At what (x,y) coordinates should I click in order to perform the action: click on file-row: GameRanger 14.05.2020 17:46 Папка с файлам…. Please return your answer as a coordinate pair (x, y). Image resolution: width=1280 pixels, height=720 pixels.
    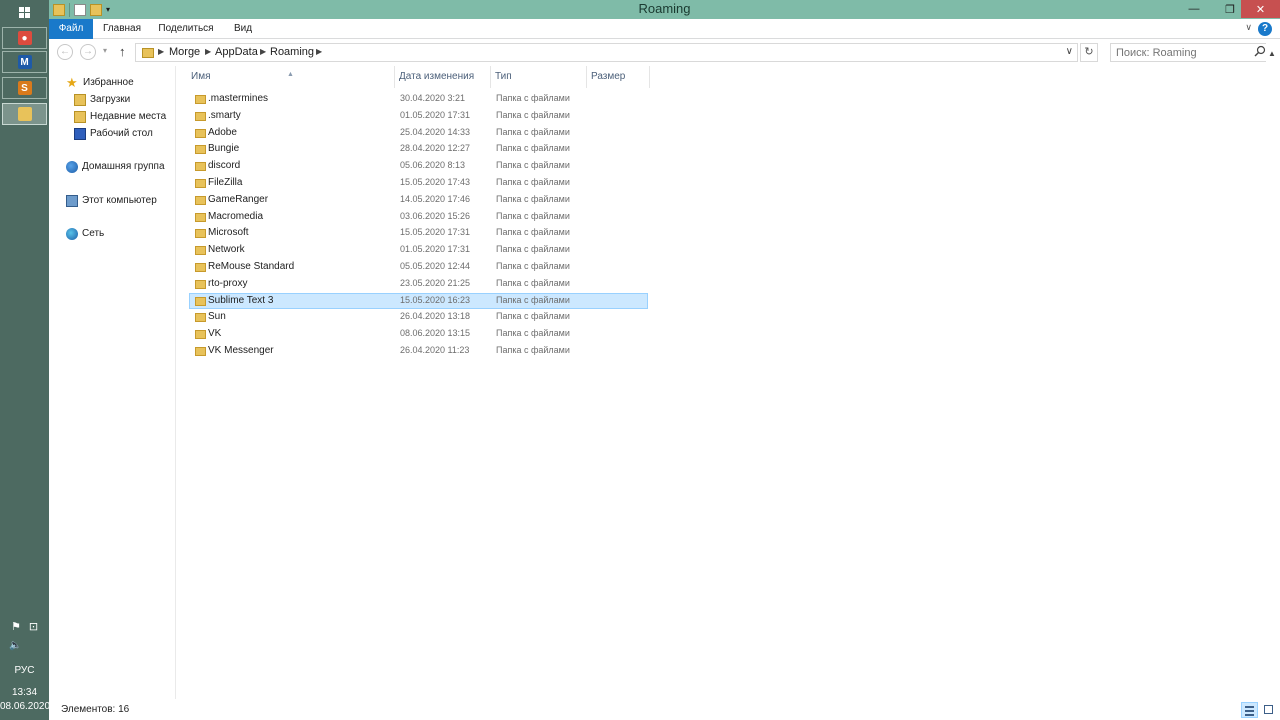
    Looking at the image, I should click on (418, 200).